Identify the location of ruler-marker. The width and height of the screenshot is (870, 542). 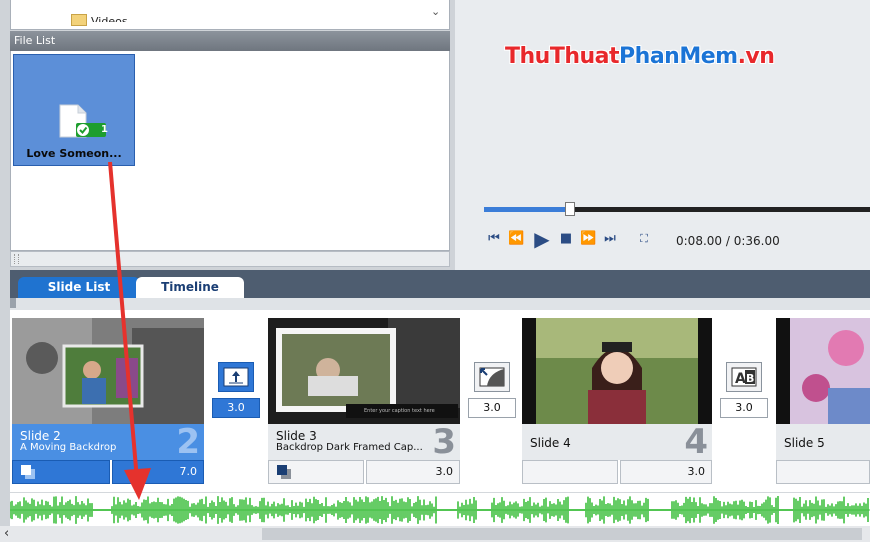
(13, 303).